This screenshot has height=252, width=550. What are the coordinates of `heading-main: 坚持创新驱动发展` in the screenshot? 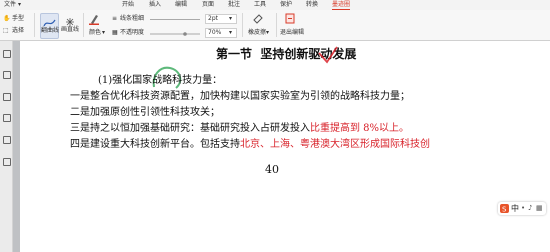 It's located at (308, 54).